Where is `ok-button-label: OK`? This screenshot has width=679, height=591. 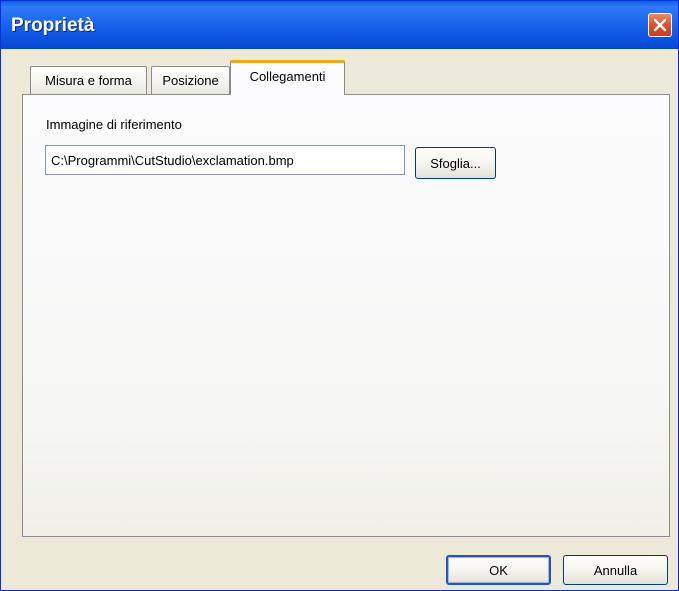 ok-button-label: OK is located at coordinates (498, 570).